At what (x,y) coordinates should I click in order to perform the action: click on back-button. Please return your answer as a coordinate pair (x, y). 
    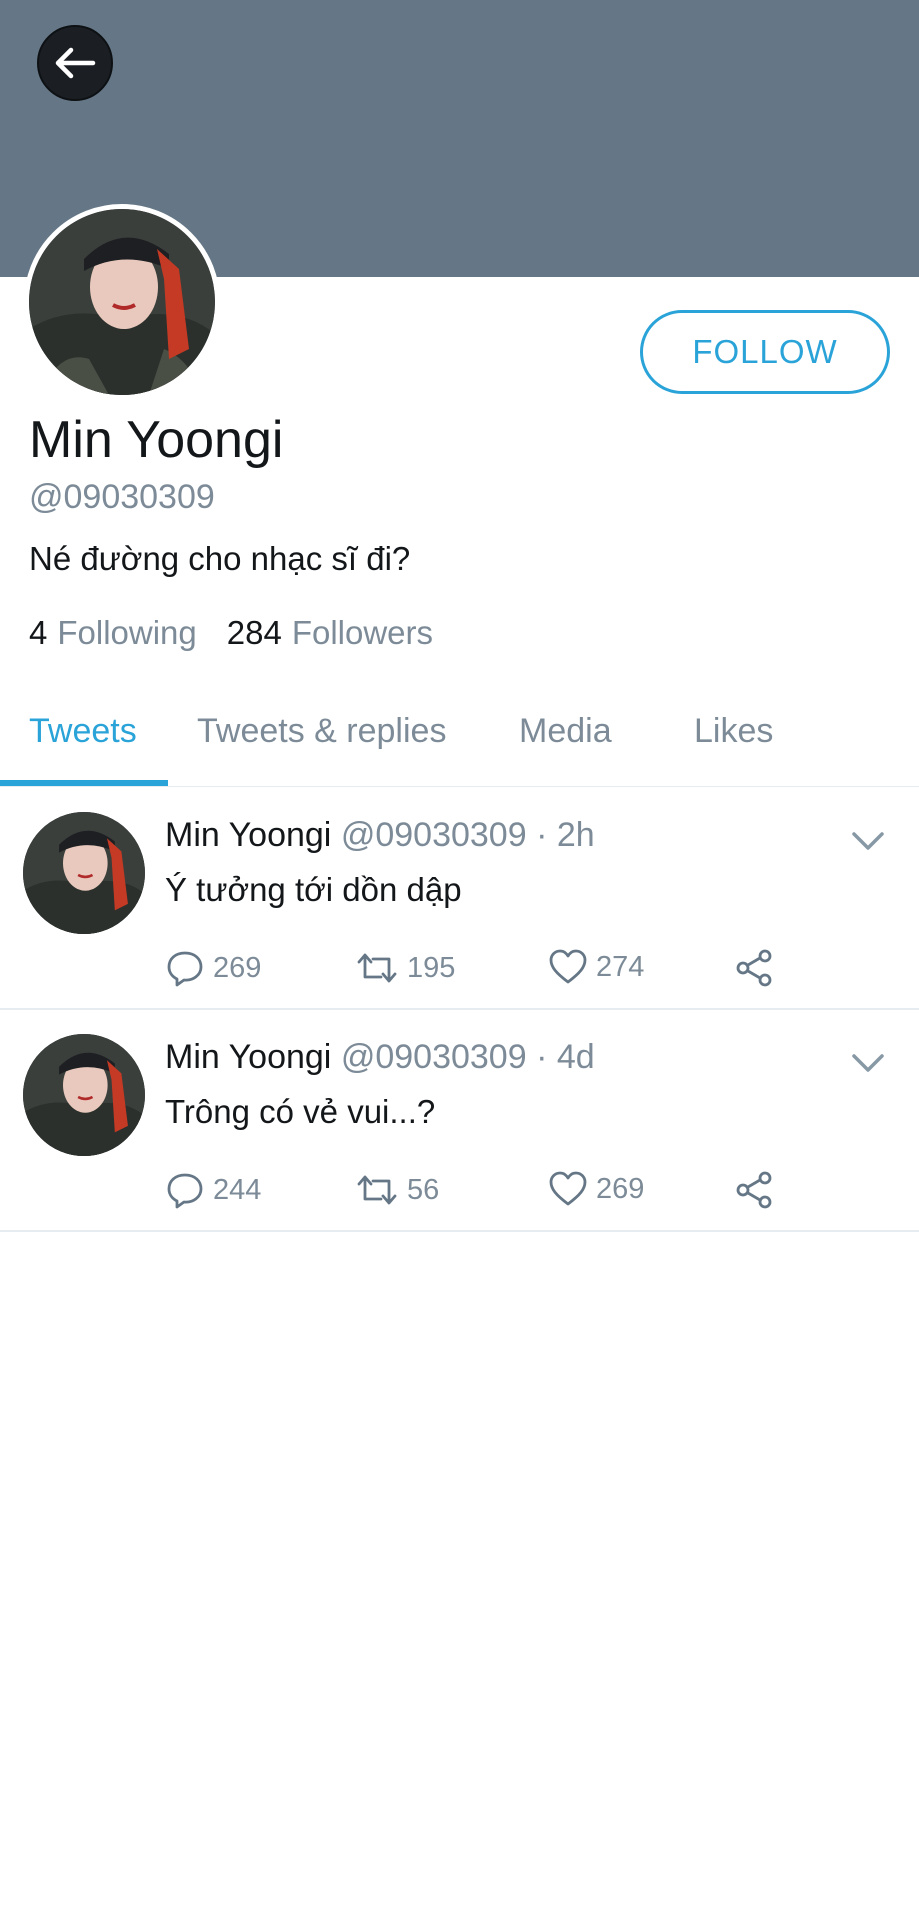
    Looking at the image, I should click on (75, 63).